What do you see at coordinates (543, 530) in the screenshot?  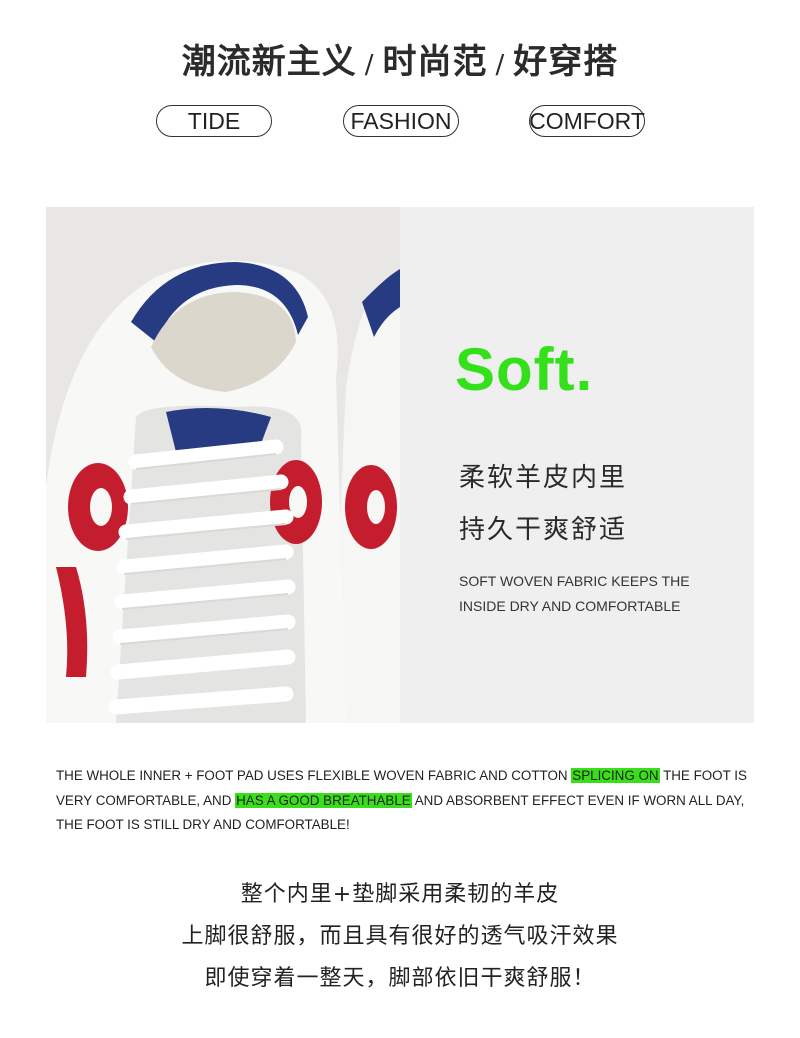 I see `feature-cn-line-2: 持久干爽舒适` at bounding box center [543, 530].